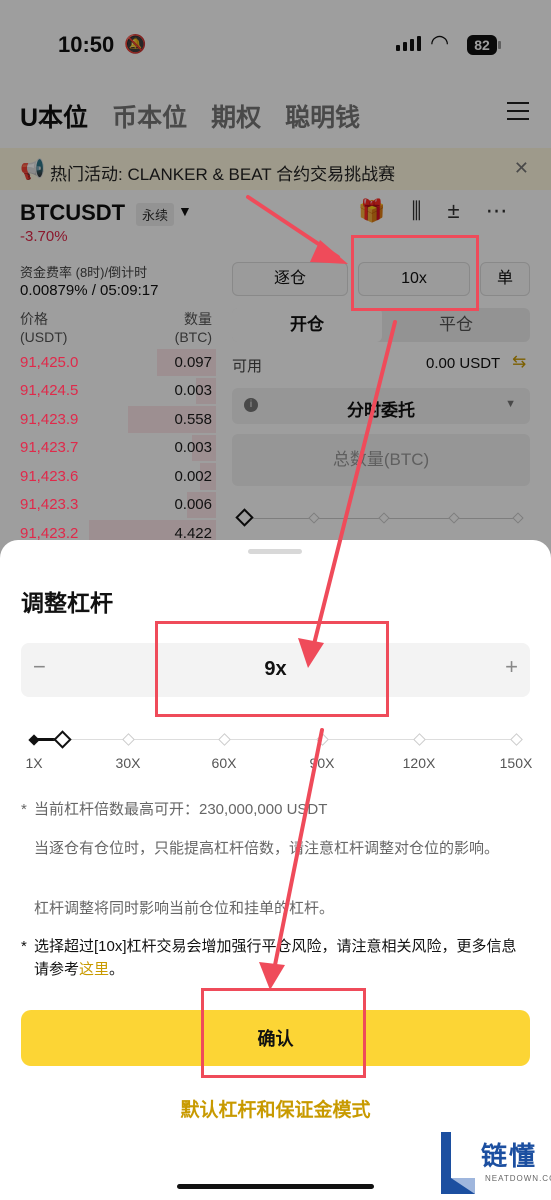 The image size is (551, 1200). What do you see at coordinates (49, 533) in the screenshot?
I see `ask-price: 91,423.2` at bounding box center [49, 533].